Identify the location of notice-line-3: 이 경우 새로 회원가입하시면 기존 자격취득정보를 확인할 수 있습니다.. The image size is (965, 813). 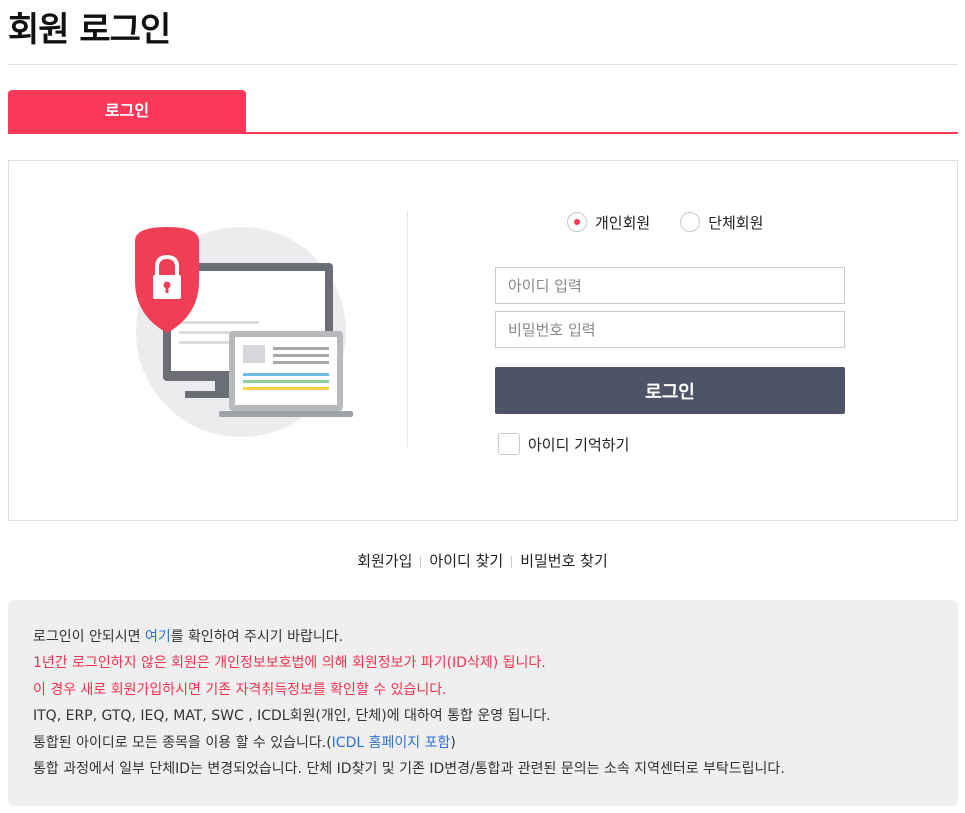
(240, 689).